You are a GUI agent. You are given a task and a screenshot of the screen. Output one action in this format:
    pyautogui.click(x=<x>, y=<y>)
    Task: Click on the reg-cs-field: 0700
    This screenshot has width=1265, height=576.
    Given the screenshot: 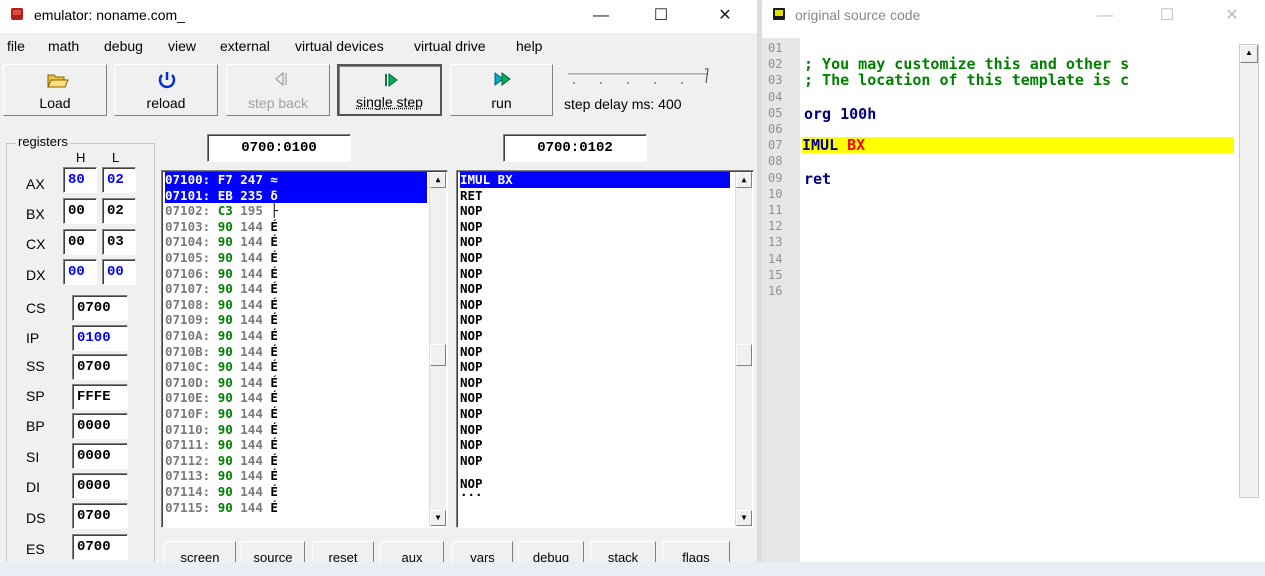 What is the action you would take?
    pyautogui.click(x=100, y=308)
    